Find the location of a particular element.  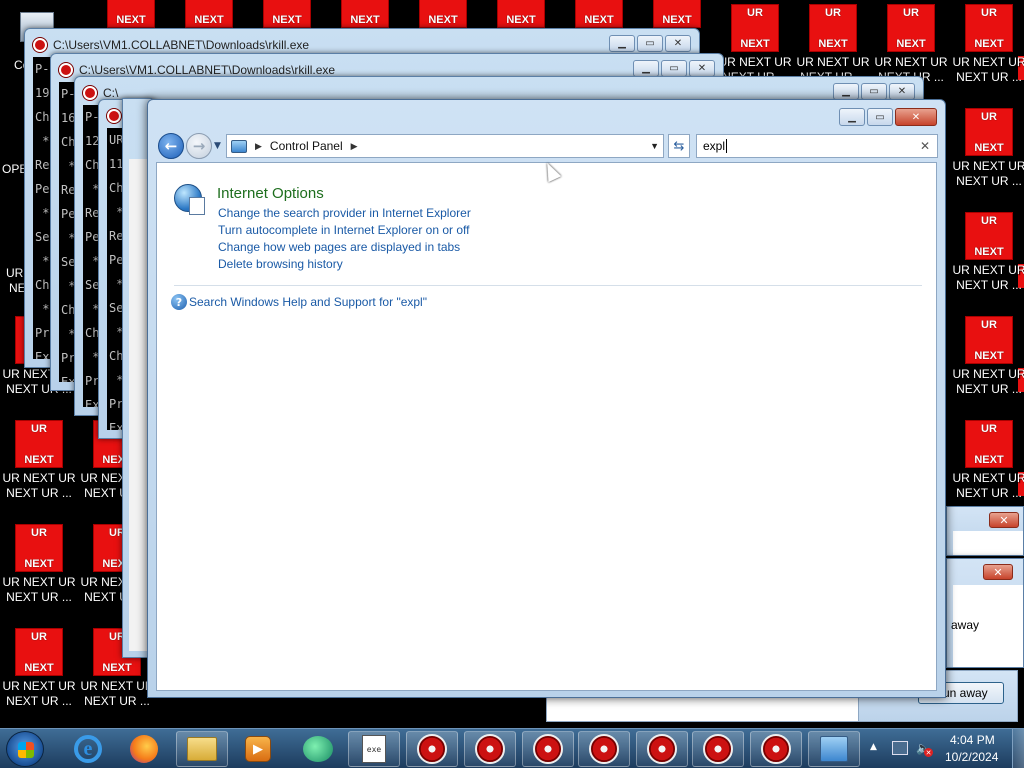

search-input-value: expl is located at coordinates (714, 146).